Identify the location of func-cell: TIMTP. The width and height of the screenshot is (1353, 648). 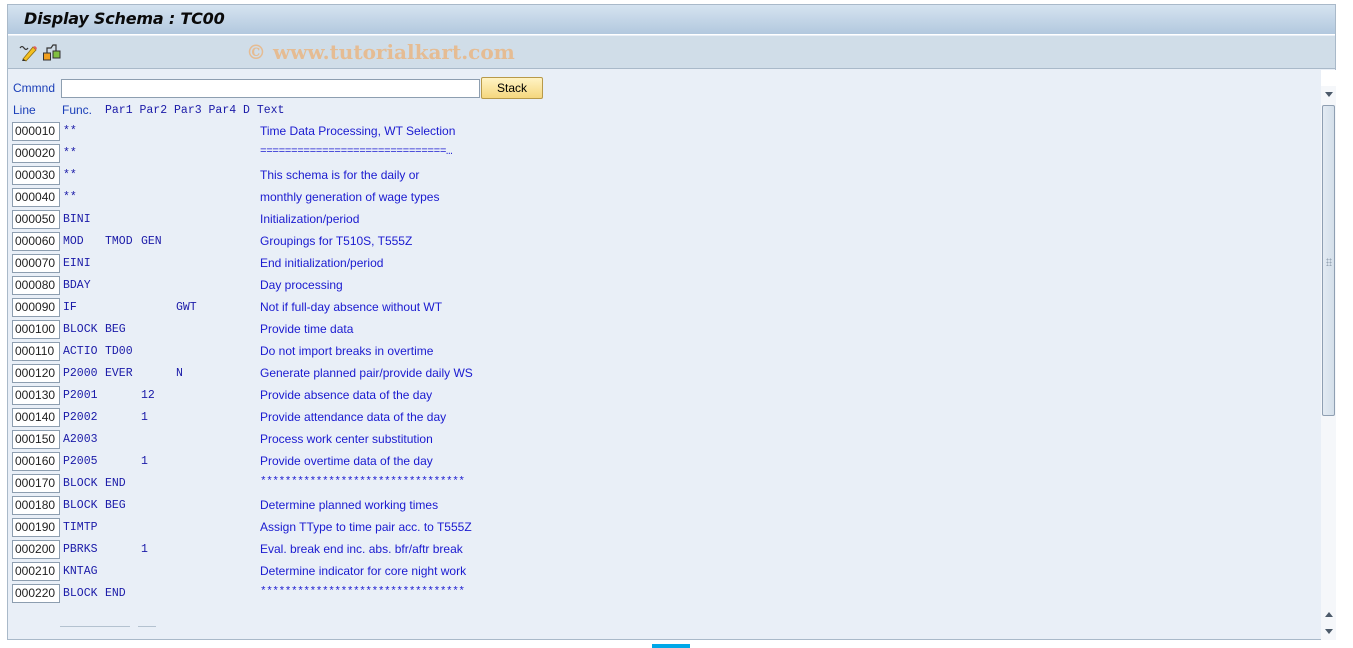
(80, 527).